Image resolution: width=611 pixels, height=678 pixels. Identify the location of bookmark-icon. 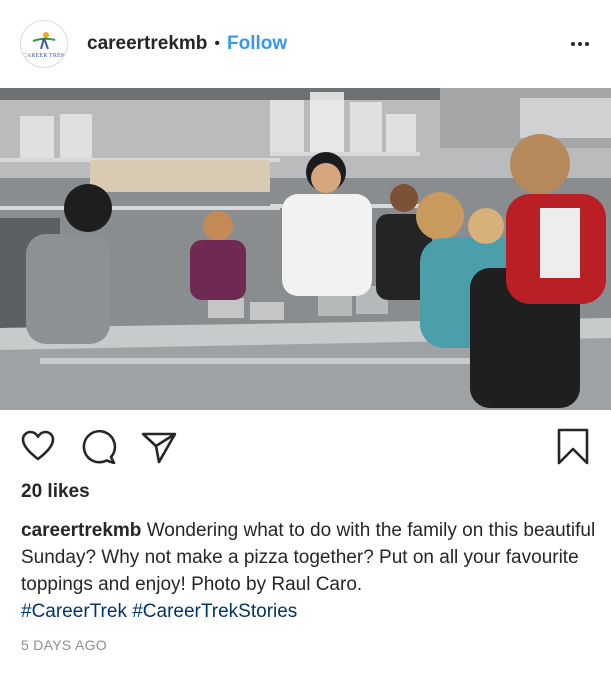
(573, 449).